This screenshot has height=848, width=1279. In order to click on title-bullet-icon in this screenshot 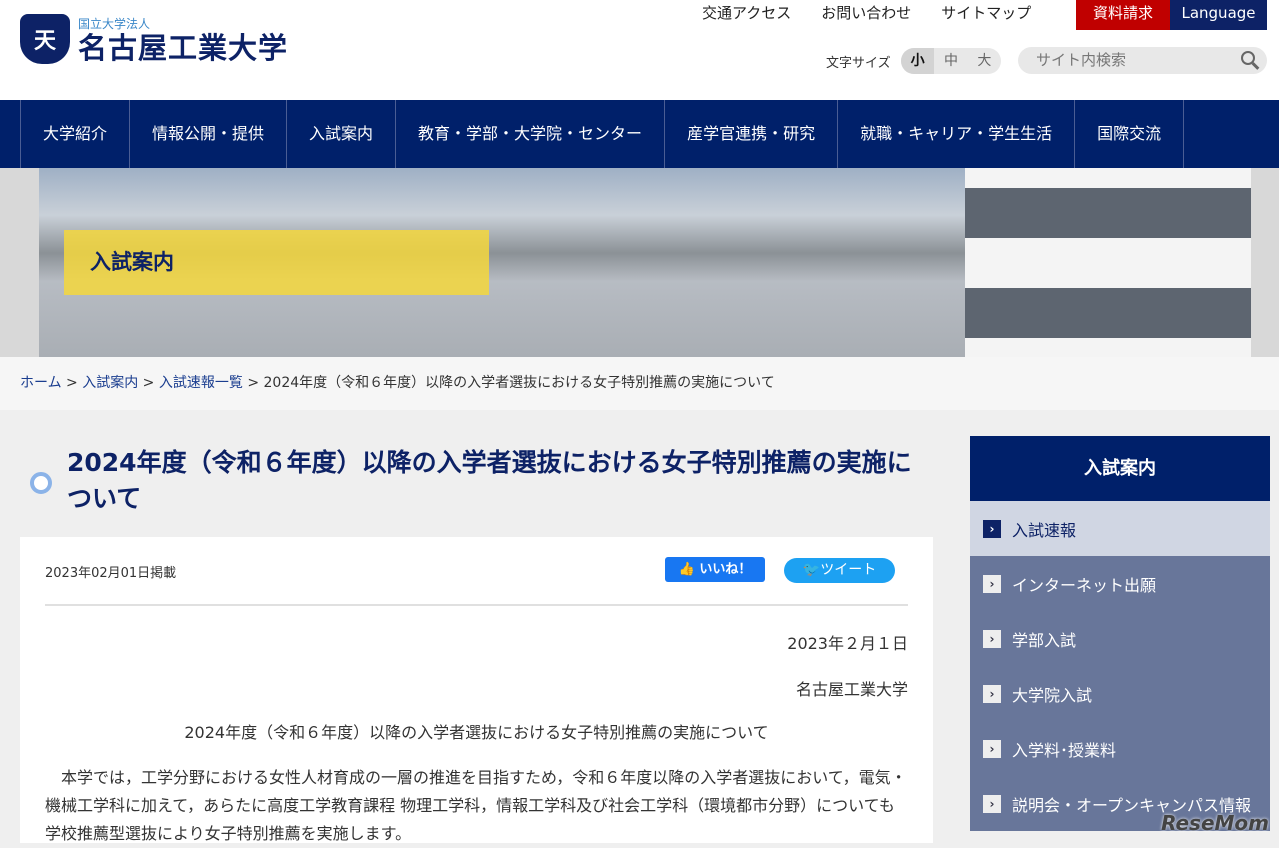, I will do `click(41, 483)`.